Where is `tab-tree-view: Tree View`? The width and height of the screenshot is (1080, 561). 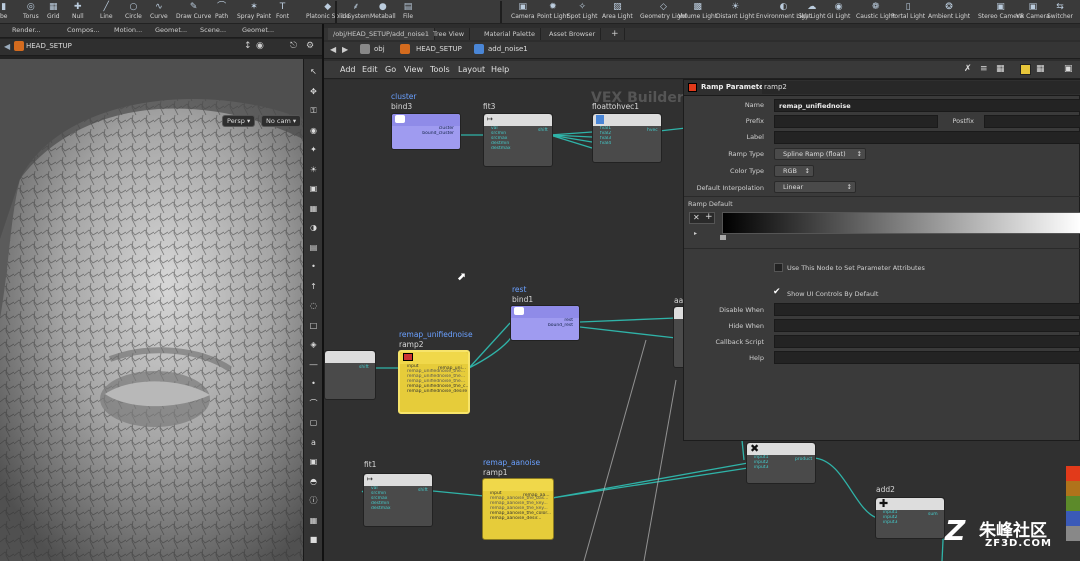
tab-tree-view: Tree View is located at coordinates (449, 34).